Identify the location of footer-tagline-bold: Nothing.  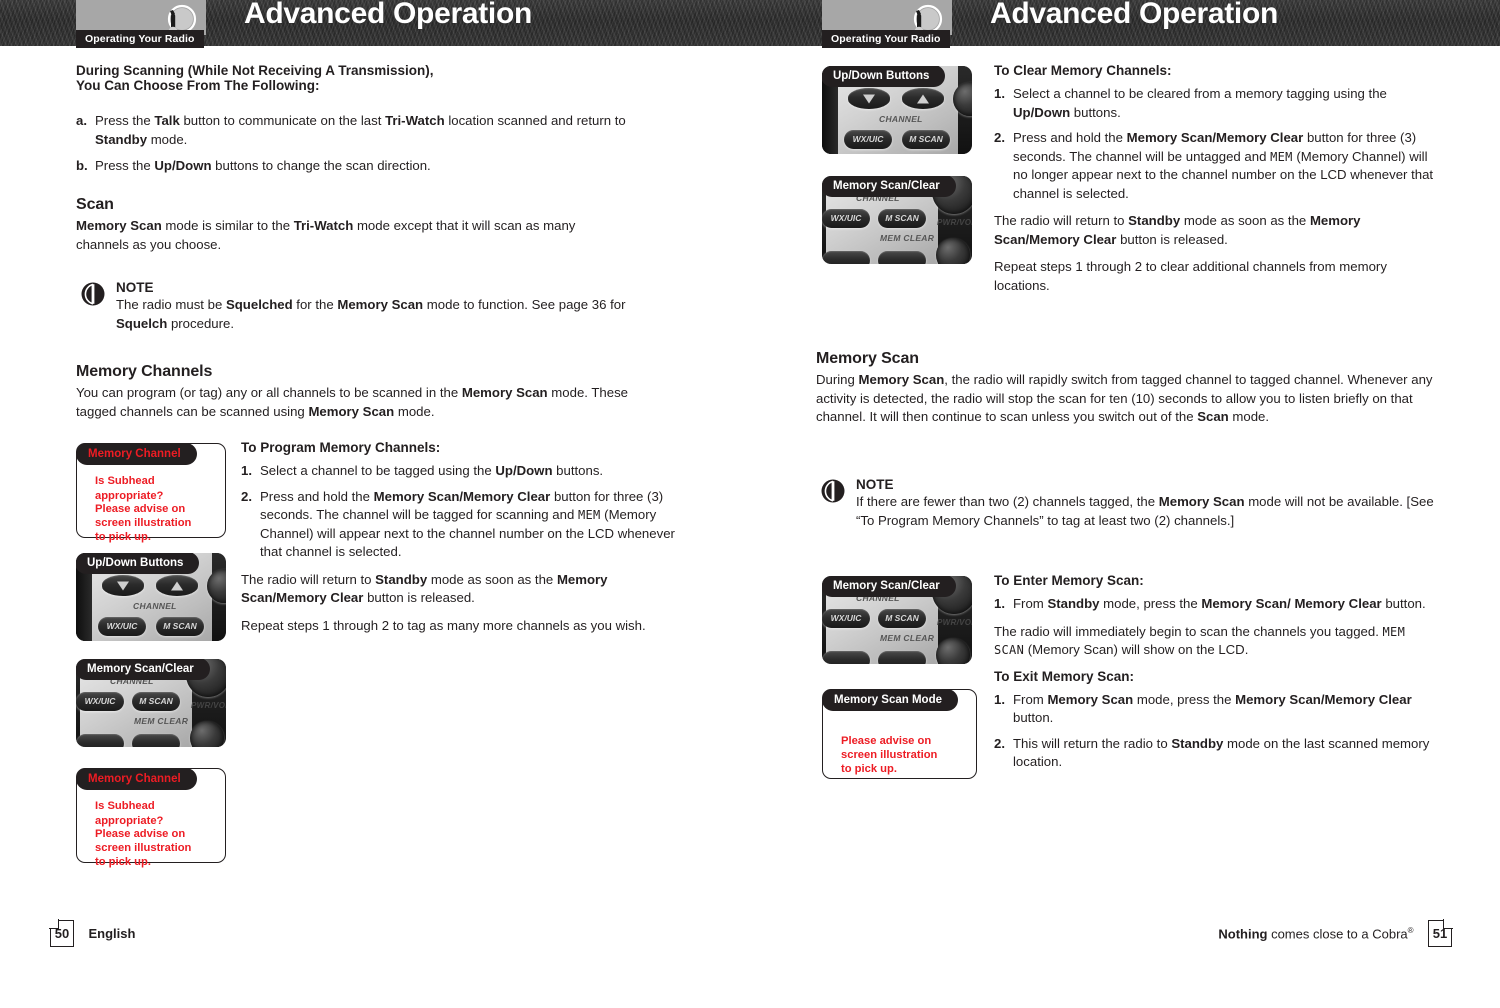
(1243, 934).